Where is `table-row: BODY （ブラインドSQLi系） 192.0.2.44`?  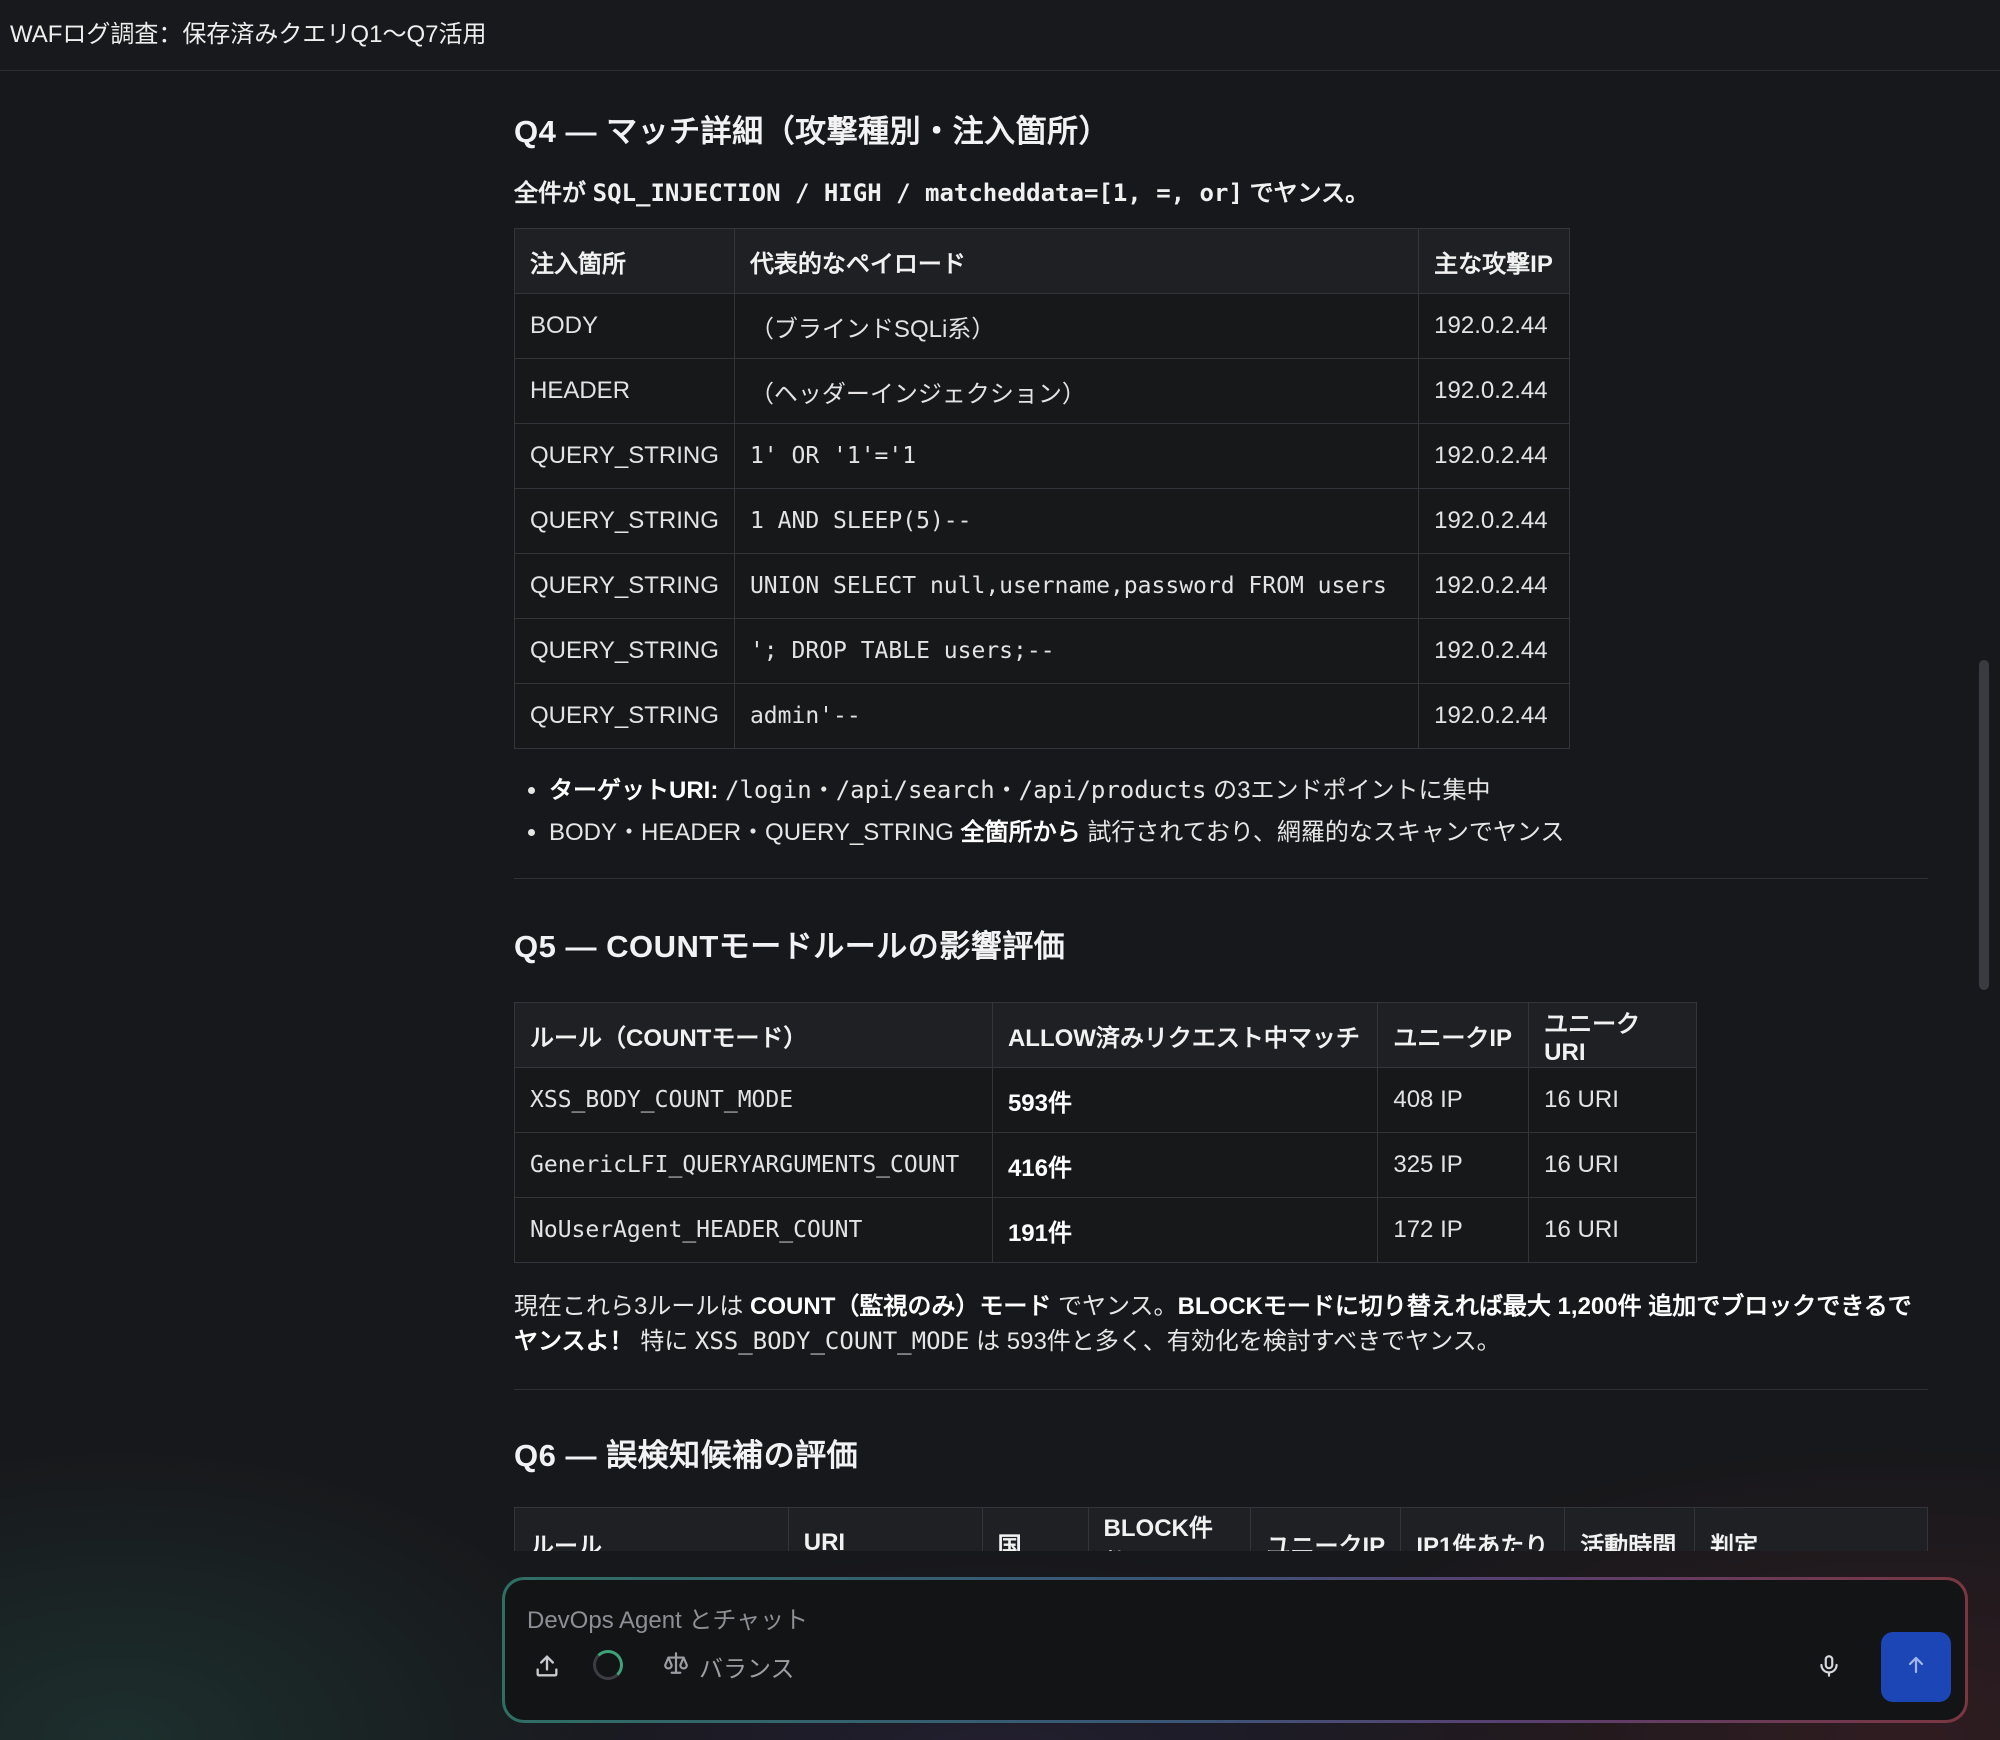 table-row: BODY （ブラインドSQLi系） 192.0.2.44 is located at coordinates (1042, 326).